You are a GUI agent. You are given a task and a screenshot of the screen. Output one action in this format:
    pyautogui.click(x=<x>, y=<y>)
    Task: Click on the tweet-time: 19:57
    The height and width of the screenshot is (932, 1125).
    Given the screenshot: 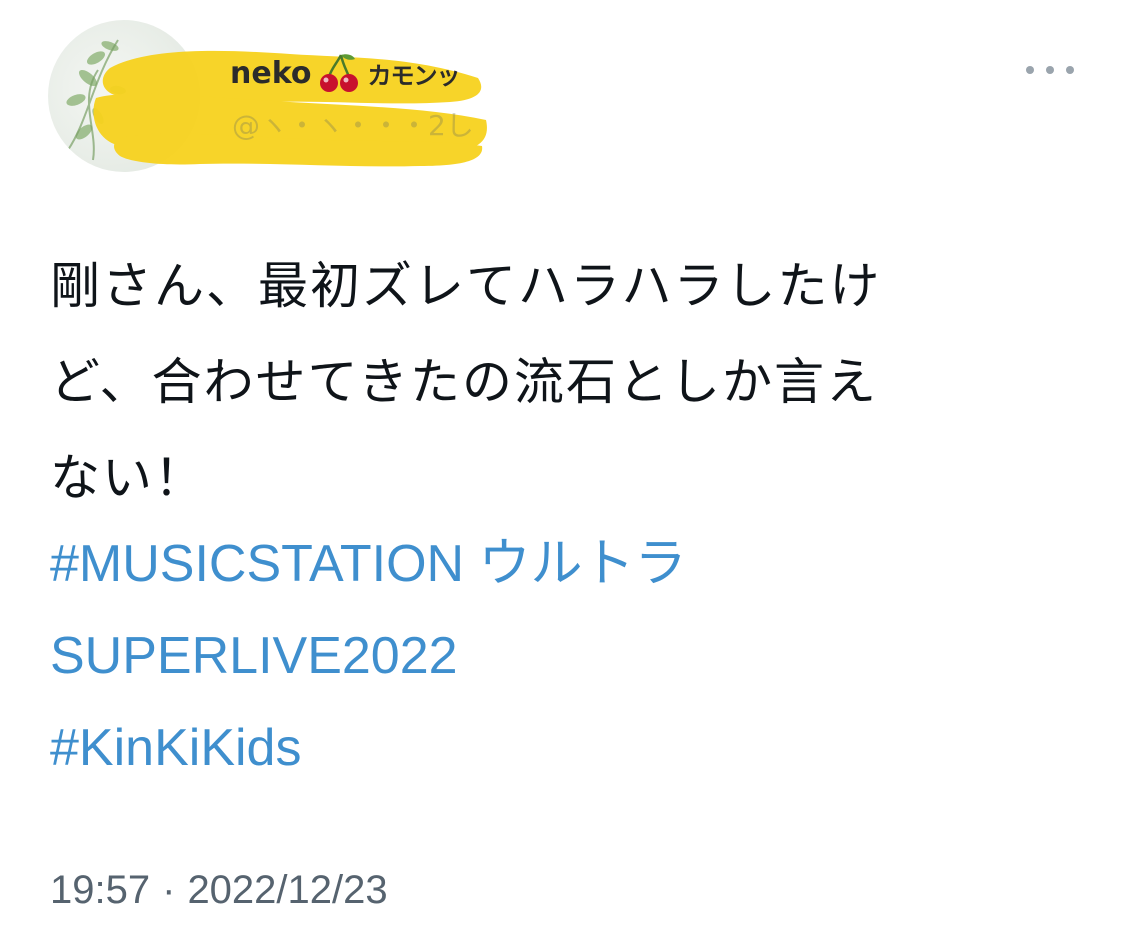 What is the action you would take?
    pyautogui.click(x=100, y=890)
    